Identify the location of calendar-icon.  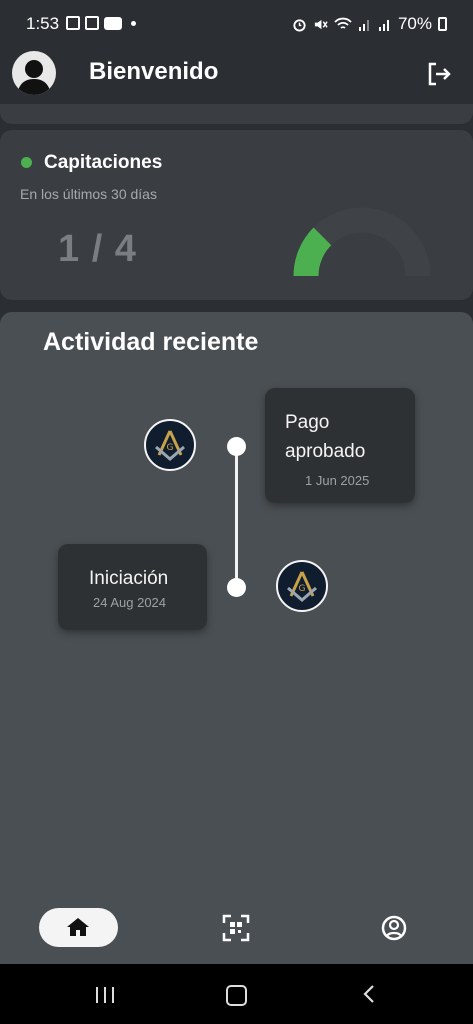
(92, 23).